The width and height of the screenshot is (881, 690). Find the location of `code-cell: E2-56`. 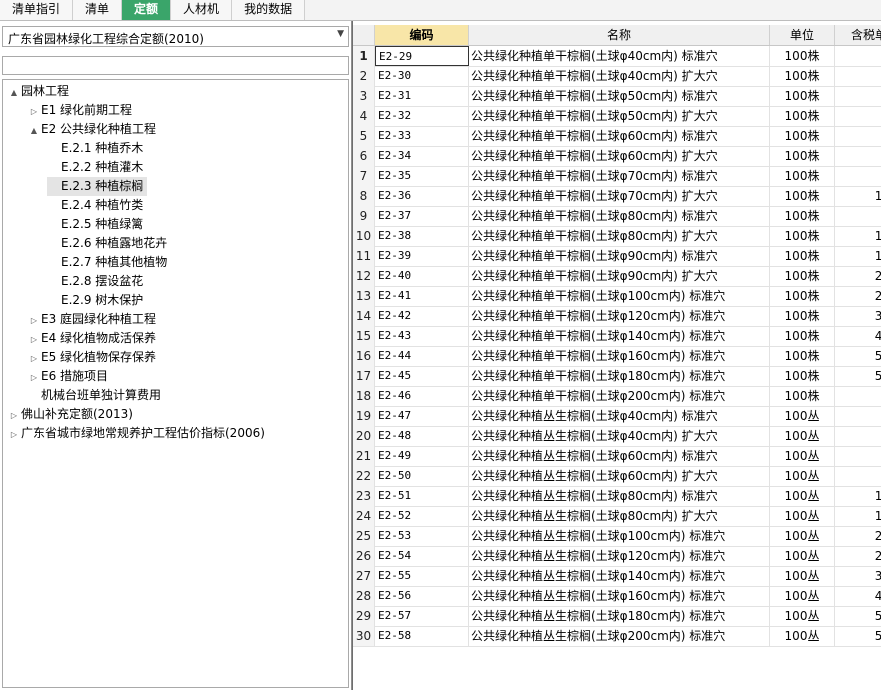

code-cell: E2-56 is located at coordinates (422, 596).